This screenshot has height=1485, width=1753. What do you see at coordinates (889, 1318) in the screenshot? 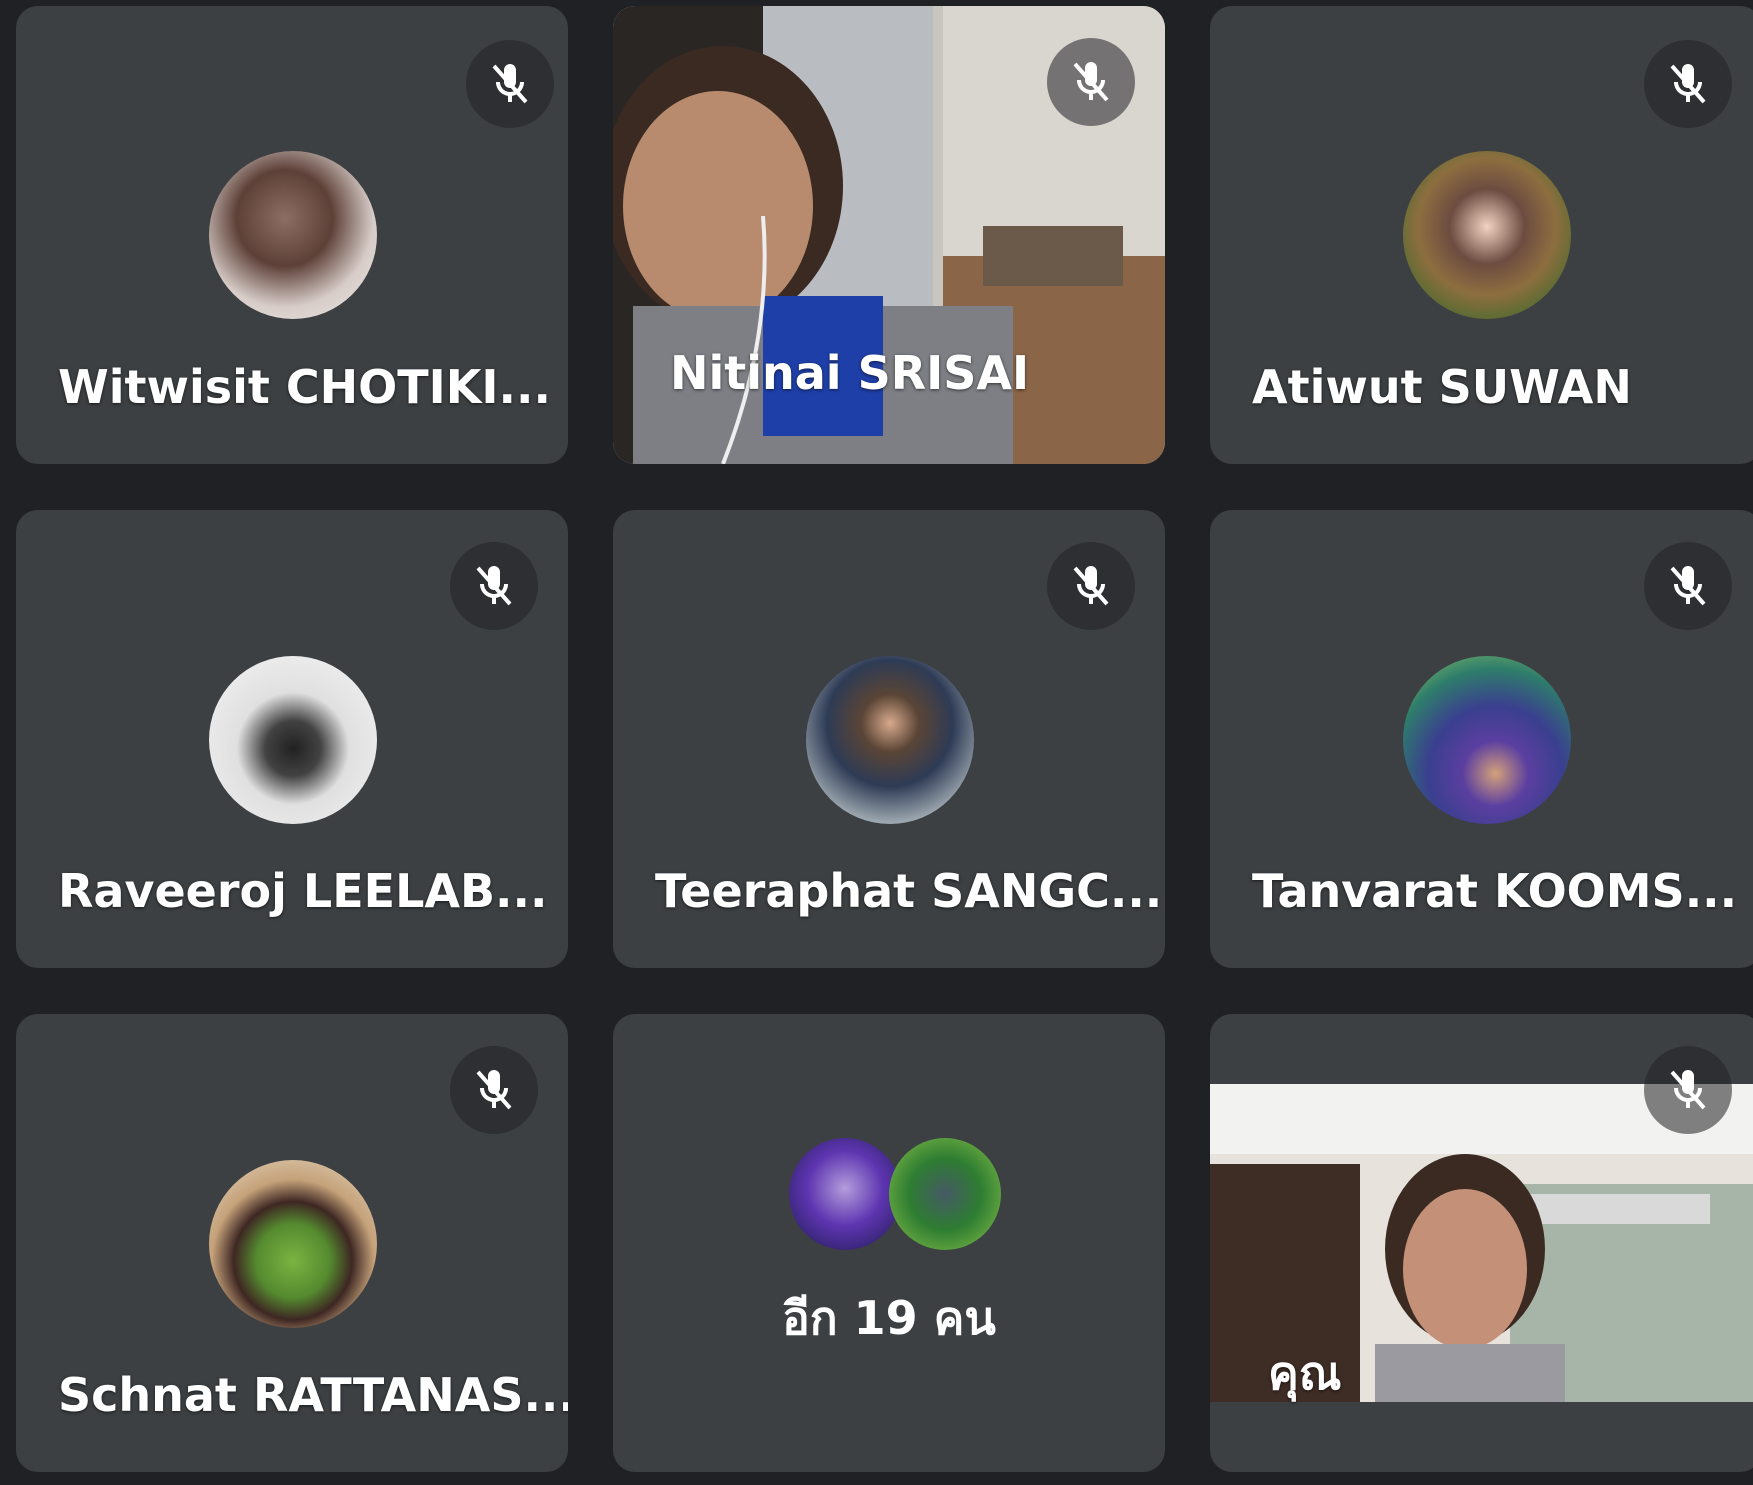
I see `more-participants-label: อีก 19 คน` at bounding box center [889, 1318].